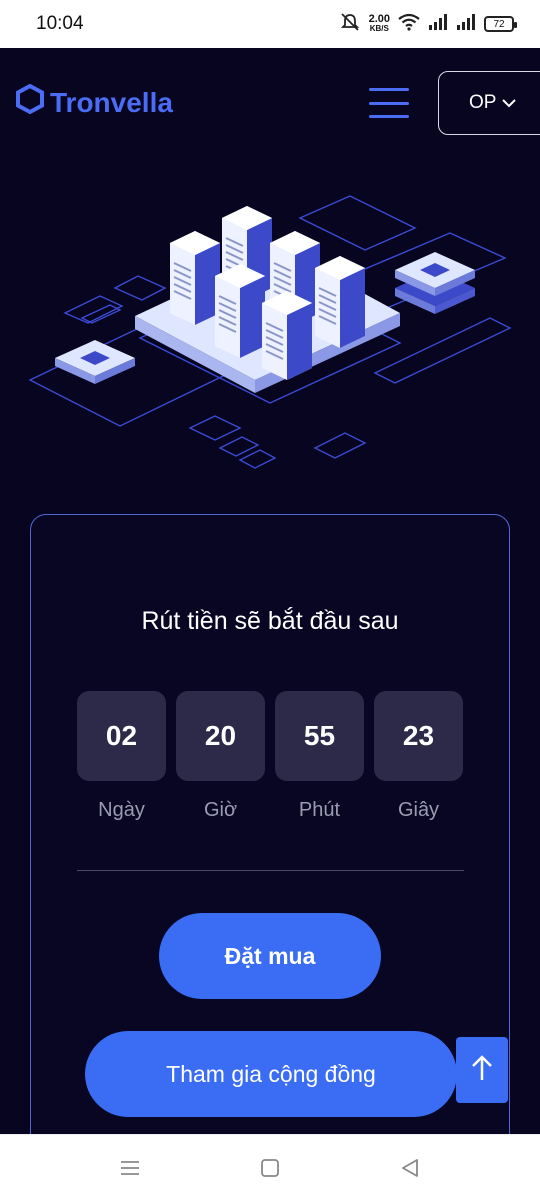  I want to click on arrow-up-icon, so click(482, 1070).